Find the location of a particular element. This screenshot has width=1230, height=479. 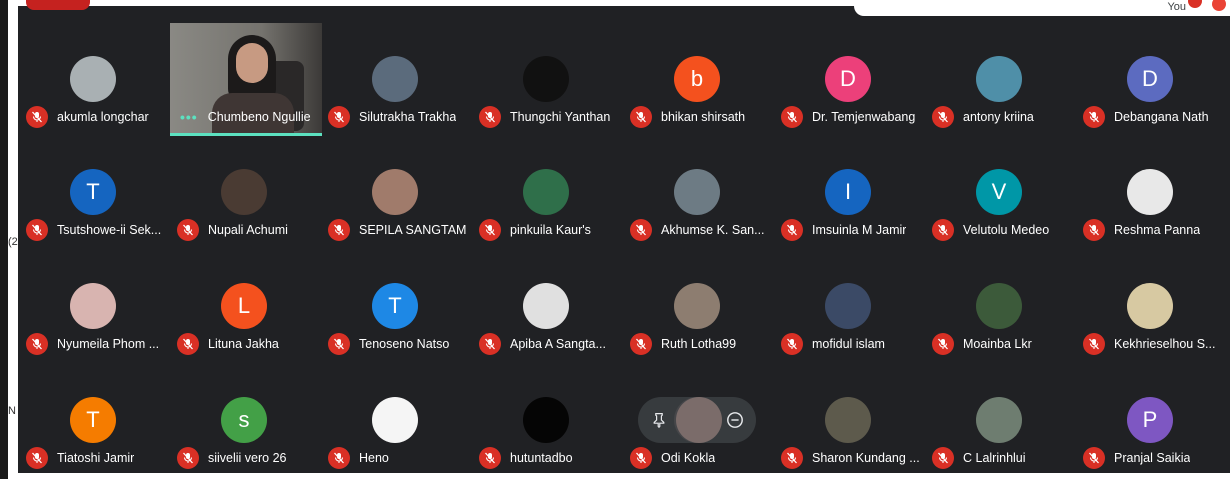

participant-tile: Reshma Panna is located at coordinates (1150, 192).